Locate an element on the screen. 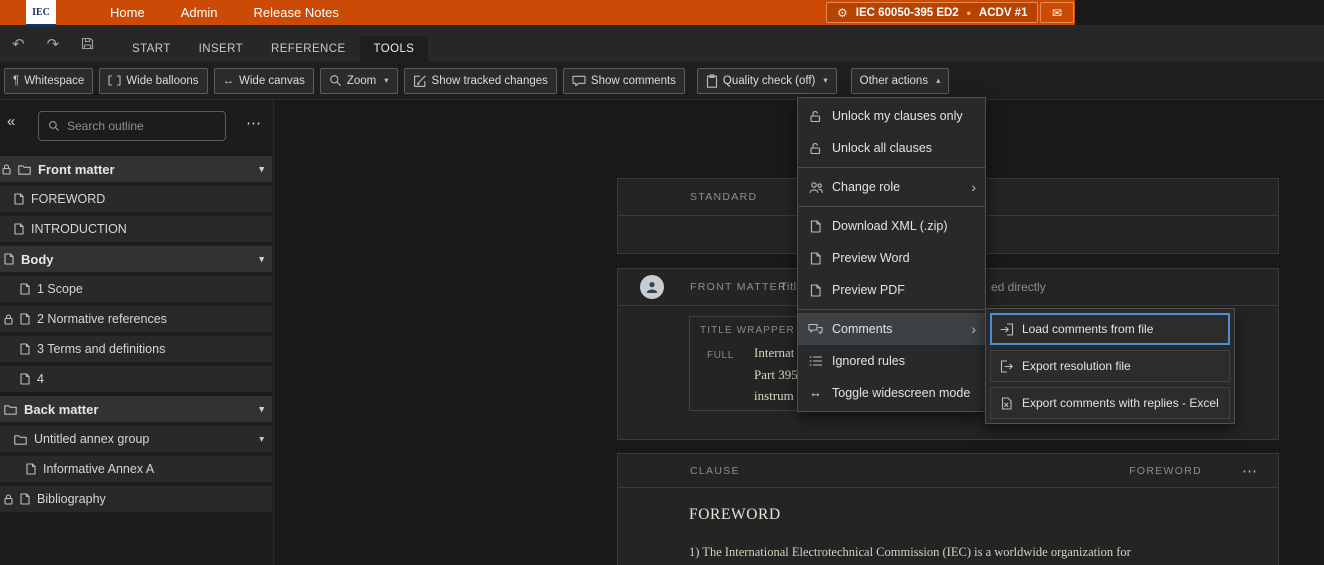 This screenshot has width=1324, height=565. tab-reference: REFERENCE is located at coordinates (308, 49).